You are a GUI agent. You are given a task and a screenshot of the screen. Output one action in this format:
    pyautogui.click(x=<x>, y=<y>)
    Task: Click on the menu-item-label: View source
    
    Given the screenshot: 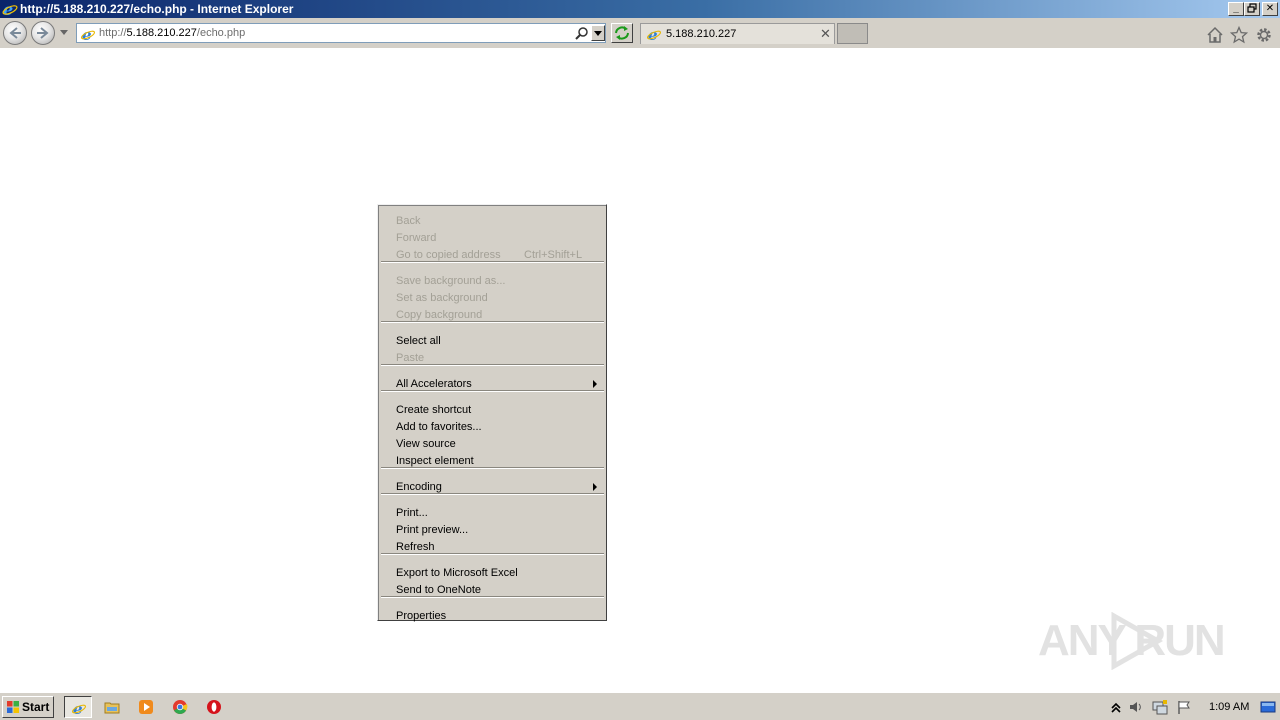 What is the action you would take?
    pyautogui.click(x=426, y=444)
    